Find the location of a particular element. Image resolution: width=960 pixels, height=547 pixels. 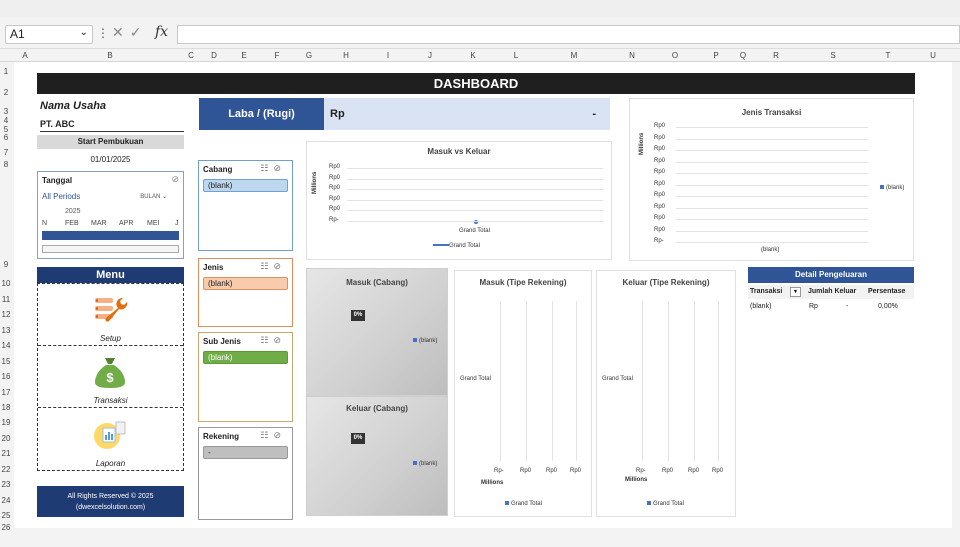

slicer-cabang: Cabang ☷⊘ (blank) is located at coordinates (245, 205).